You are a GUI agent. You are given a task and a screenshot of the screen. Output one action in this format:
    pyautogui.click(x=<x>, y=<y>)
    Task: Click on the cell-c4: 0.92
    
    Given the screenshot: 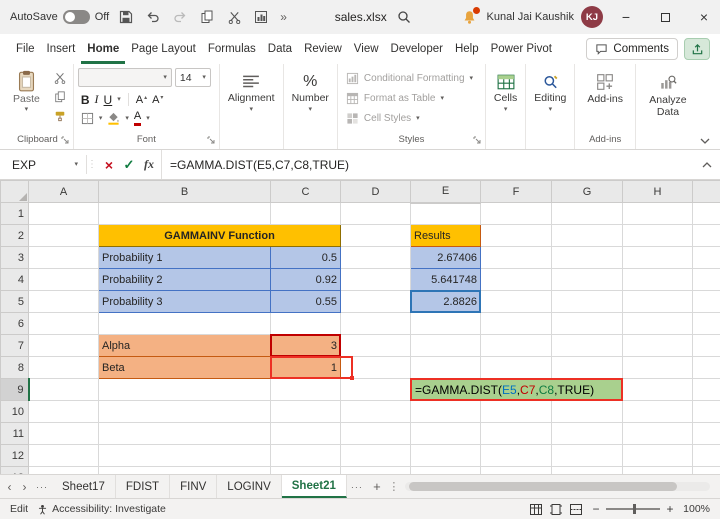 What is the action you would take?
    pyautogui.click(x=305, y=279)
    